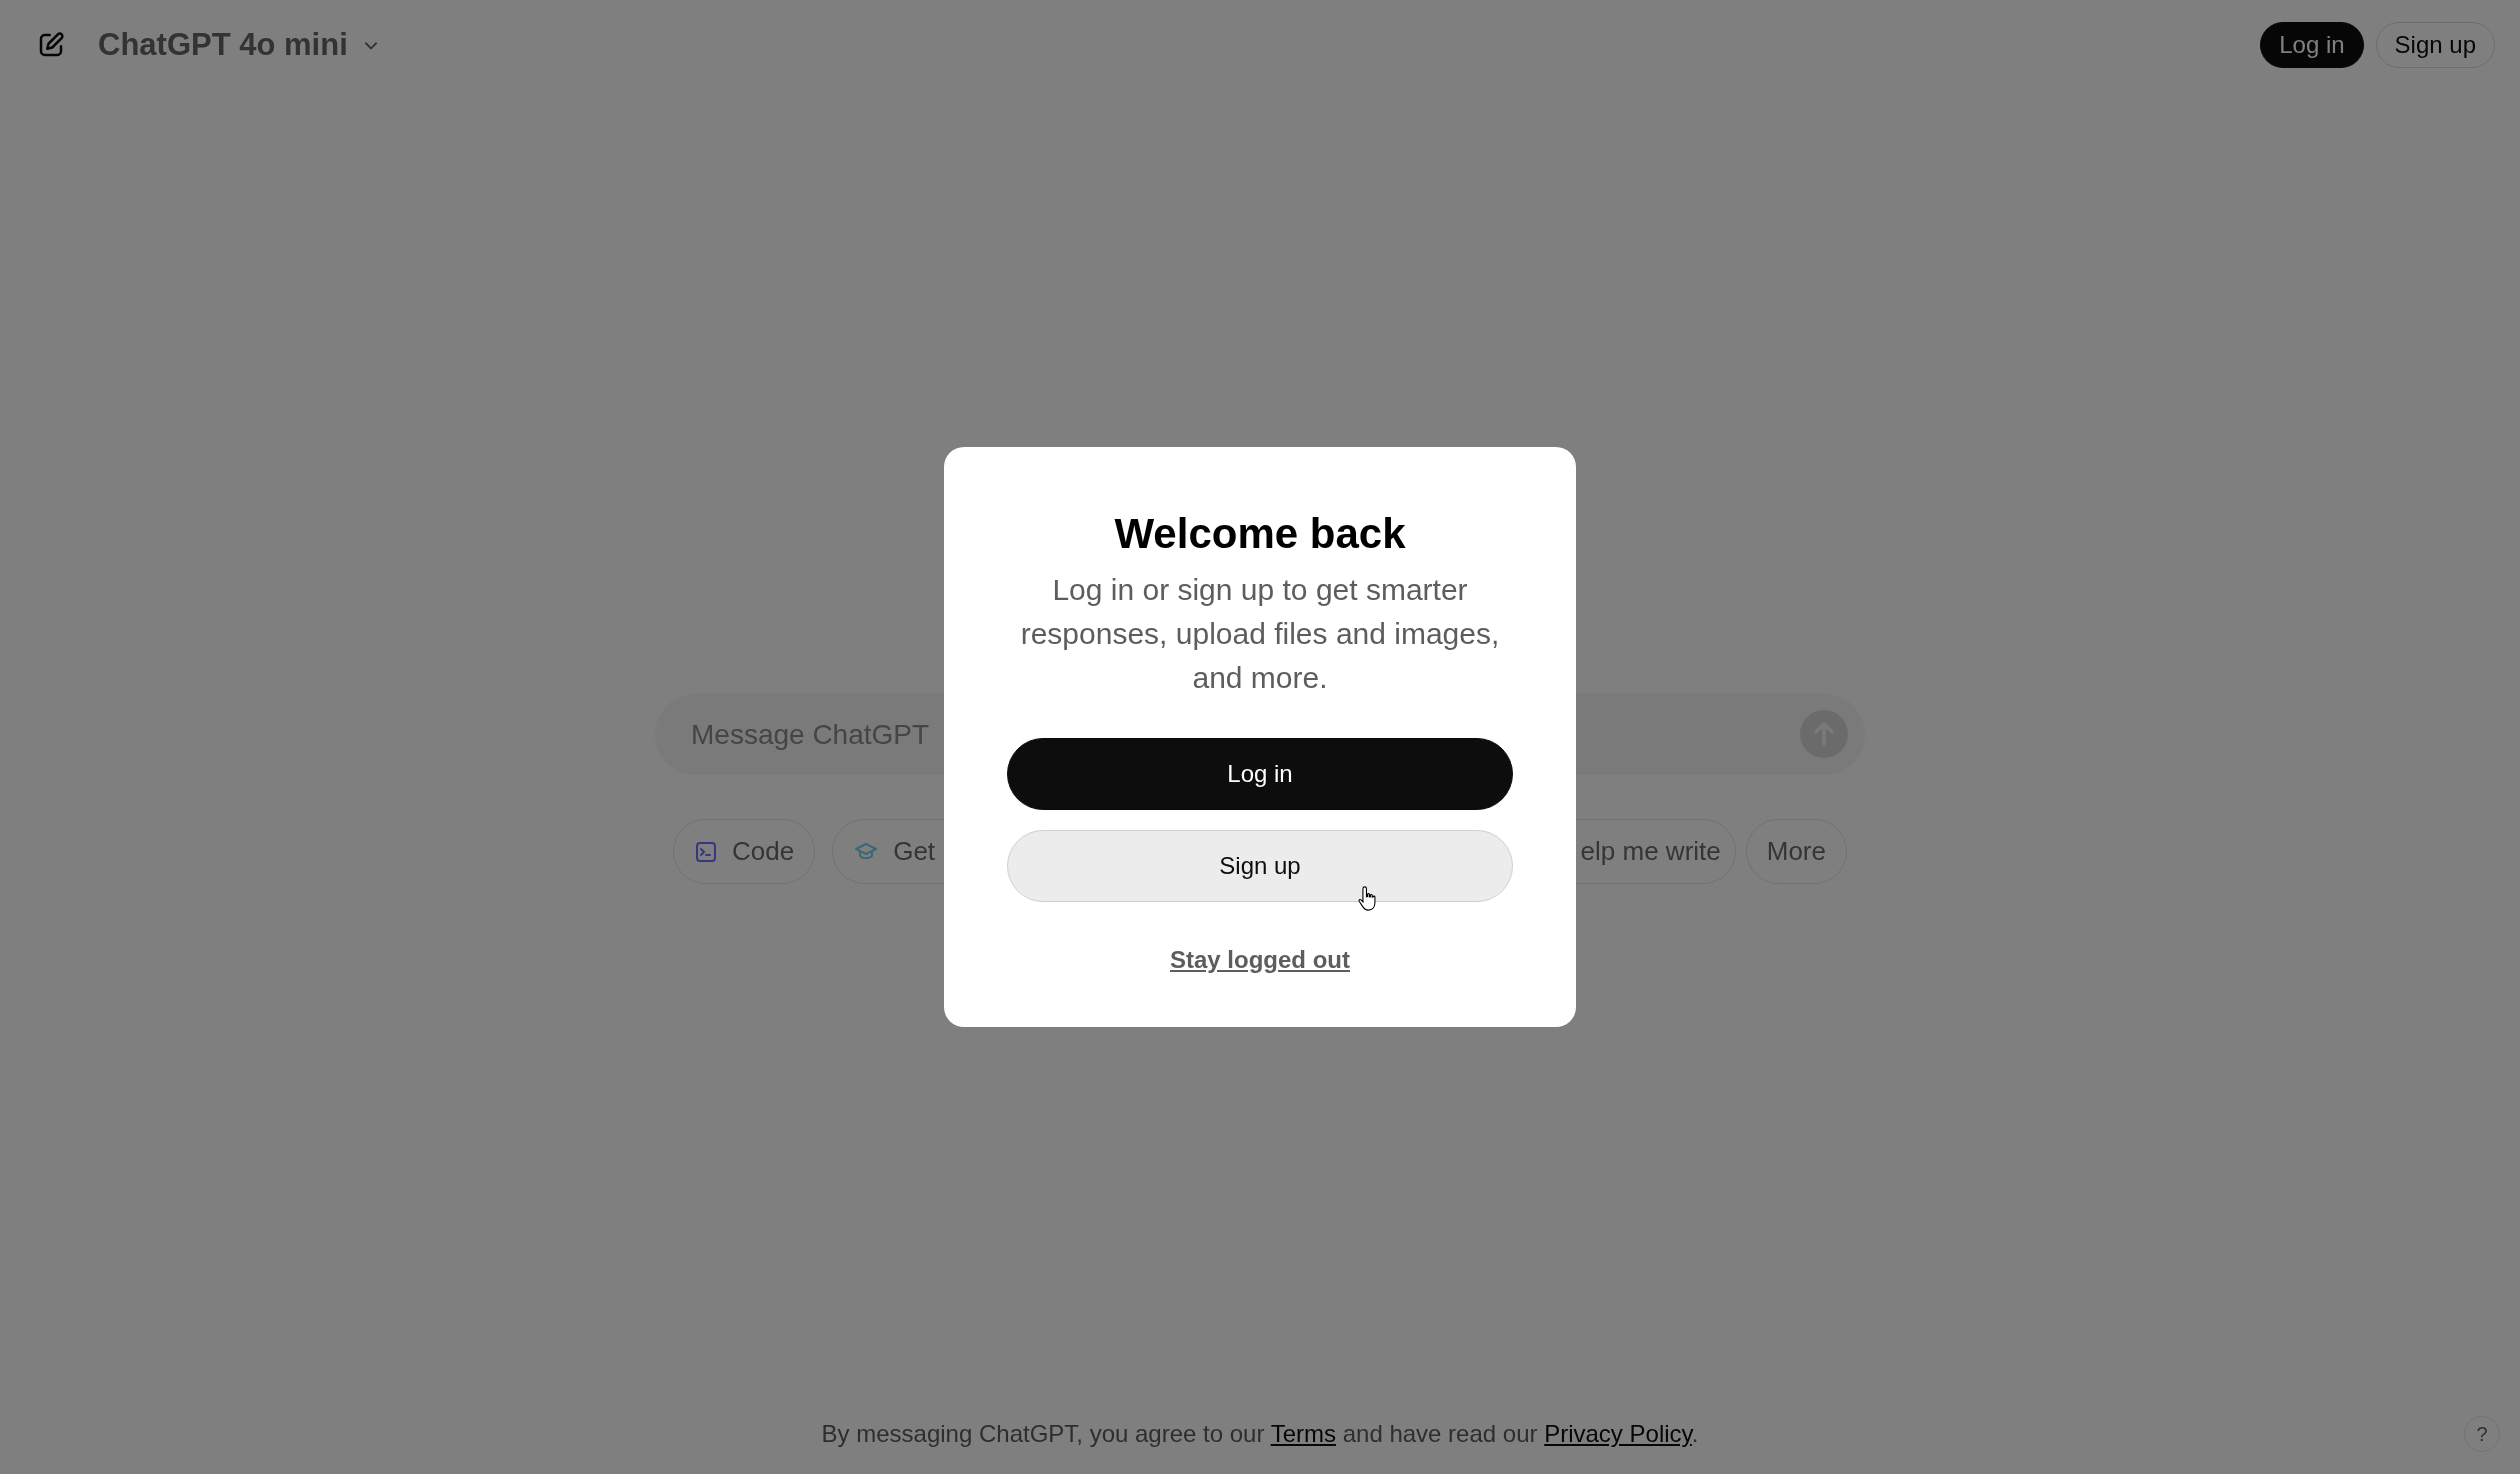 Image resolution: width=2520 pixels, height=1474 pixels. What do you see at coordinates (1618, 1433) in the screenshot?
I see `terms-link: Privacy Policy` at bounding box center [1618, 1433].